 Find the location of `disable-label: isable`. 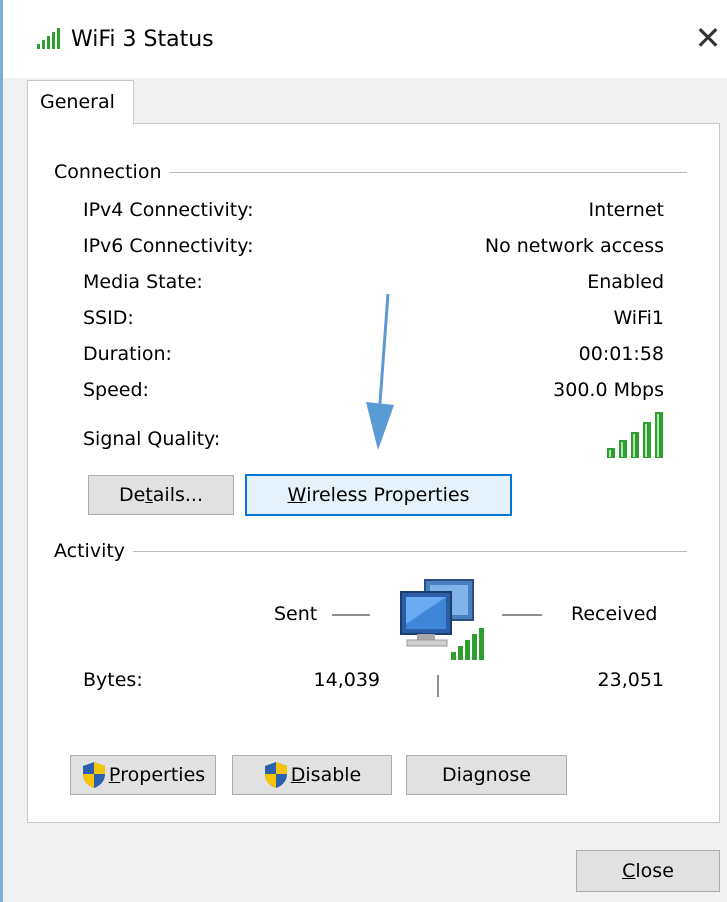

disable-label: isable is located at coordinates (333, 775).